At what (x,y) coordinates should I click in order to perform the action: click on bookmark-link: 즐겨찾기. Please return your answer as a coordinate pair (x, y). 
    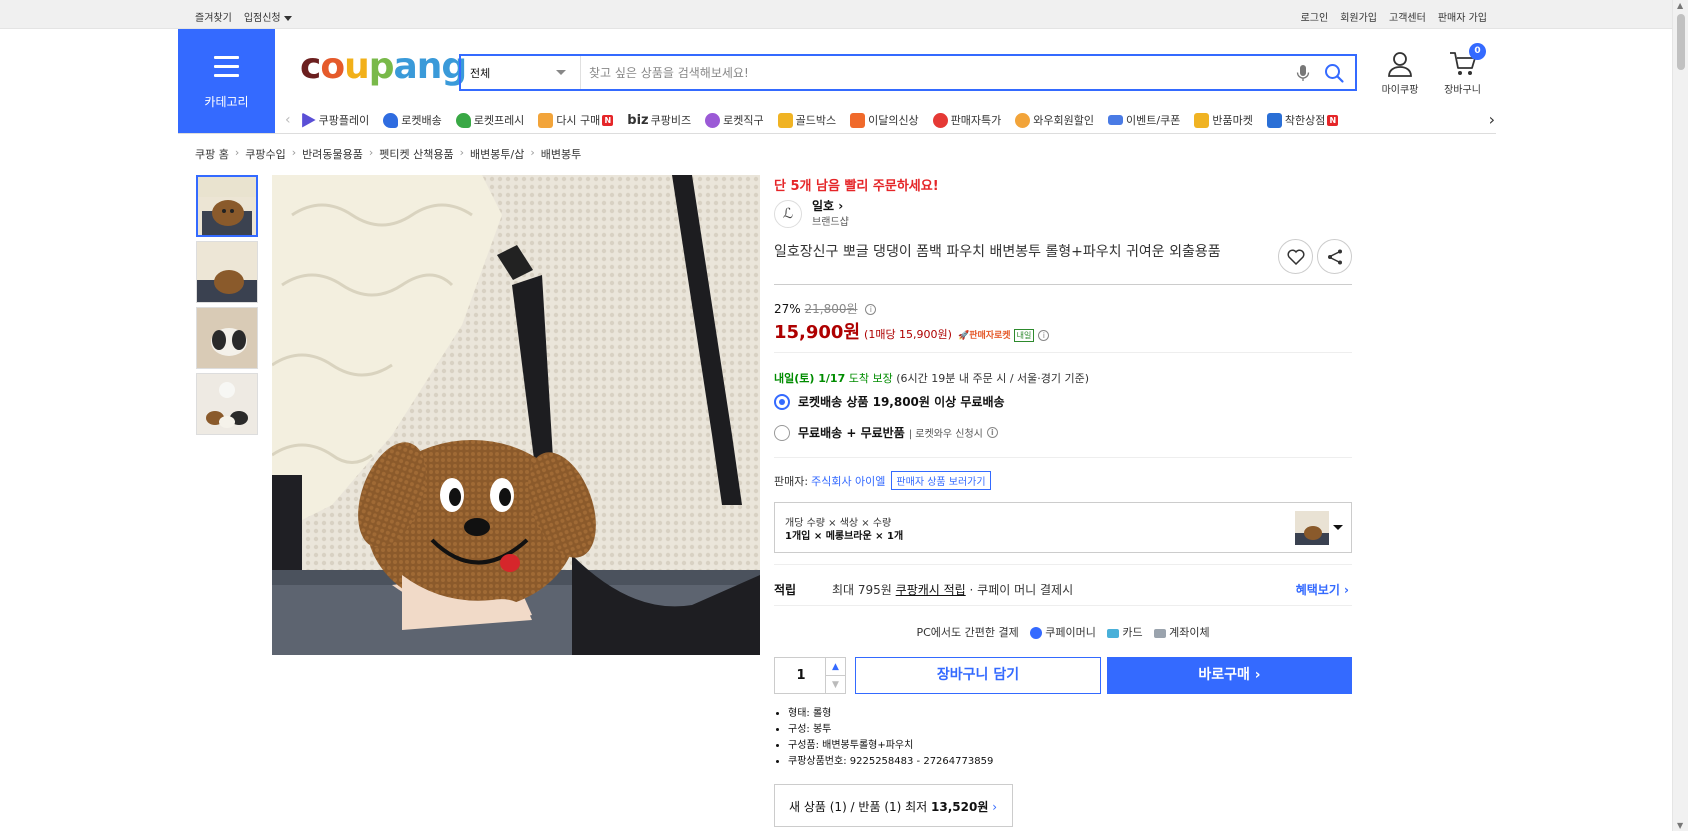
    Looking at the image, I should click on (213, 16).